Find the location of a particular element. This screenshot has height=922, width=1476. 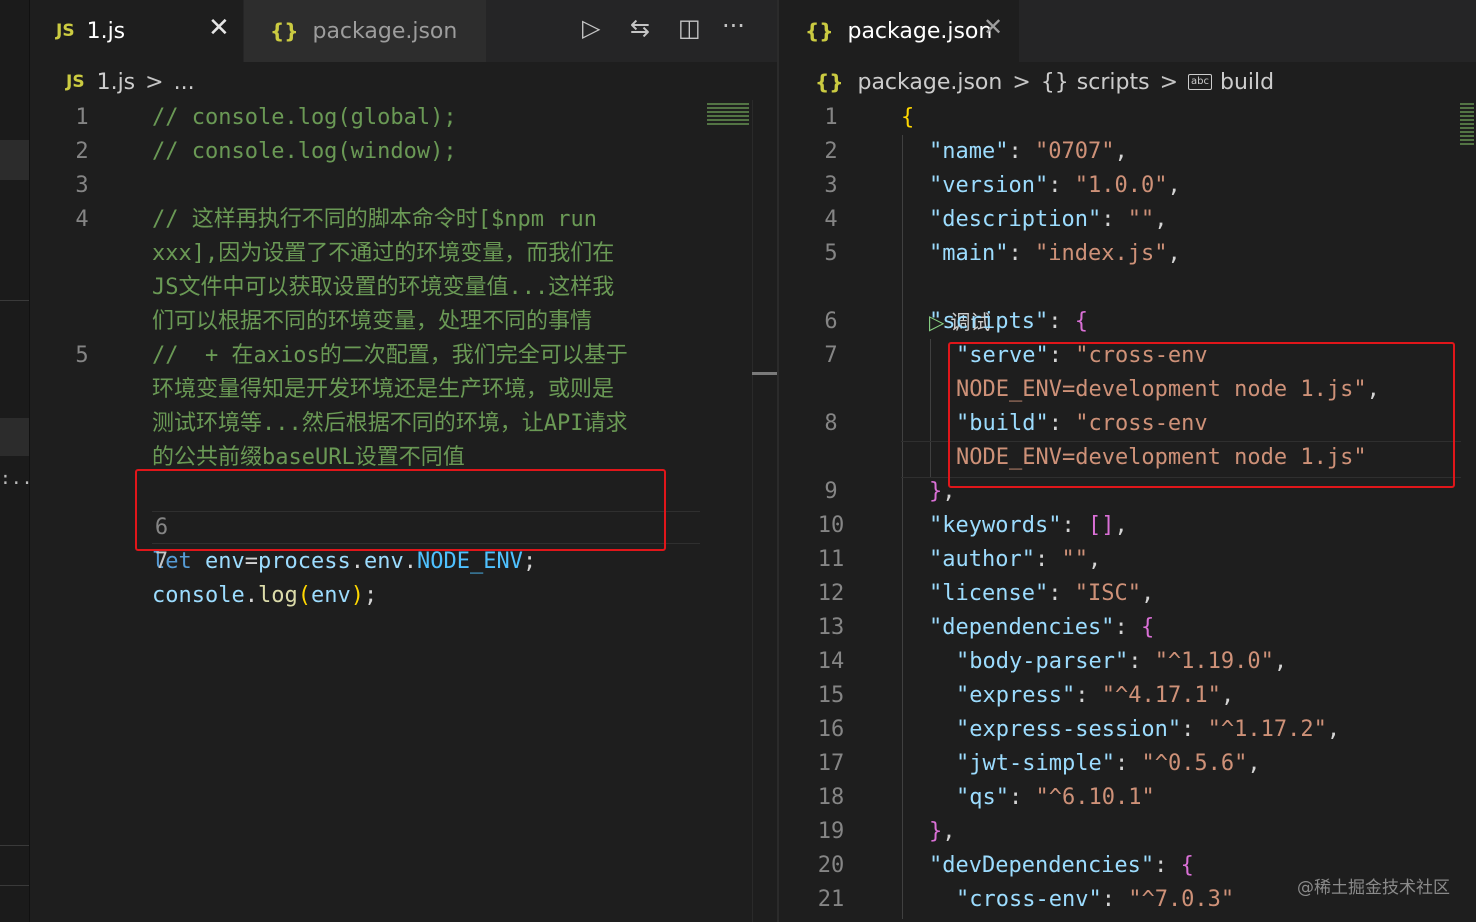

json-text: "body-parser": "^1.19.0", is located at coordinates (1121, 662).